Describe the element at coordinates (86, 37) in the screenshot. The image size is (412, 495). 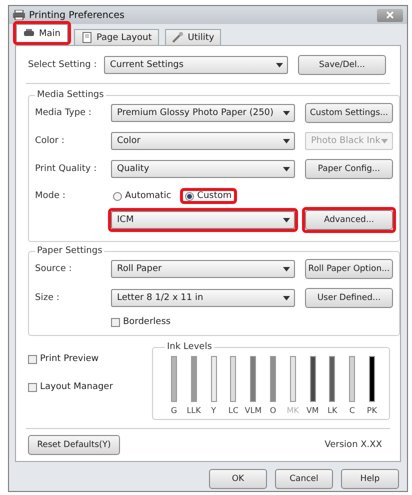
I see `page-icon` at that location.